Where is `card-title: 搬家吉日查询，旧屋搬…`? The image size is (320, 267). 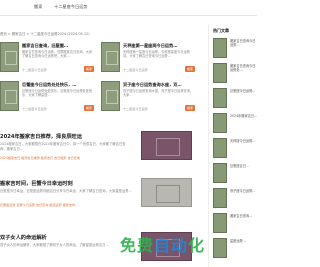 card-title: 搬家吉日查询，旧屋搬… is located at coordinates (59, 46).